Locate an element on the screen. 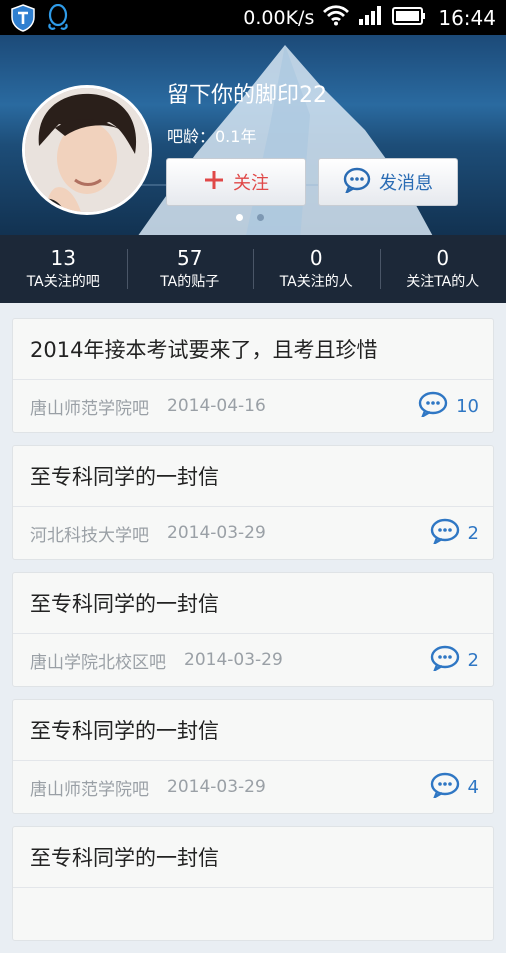 The width and height of the screenshot is (506, 953). stat-followers: 0 关注TA的人 is located at coordinates (443, 269).